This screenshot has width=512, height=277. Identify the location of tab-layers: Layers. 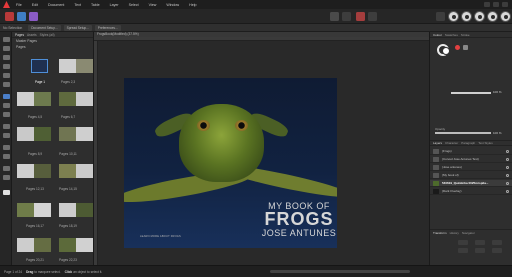
(437, 143).